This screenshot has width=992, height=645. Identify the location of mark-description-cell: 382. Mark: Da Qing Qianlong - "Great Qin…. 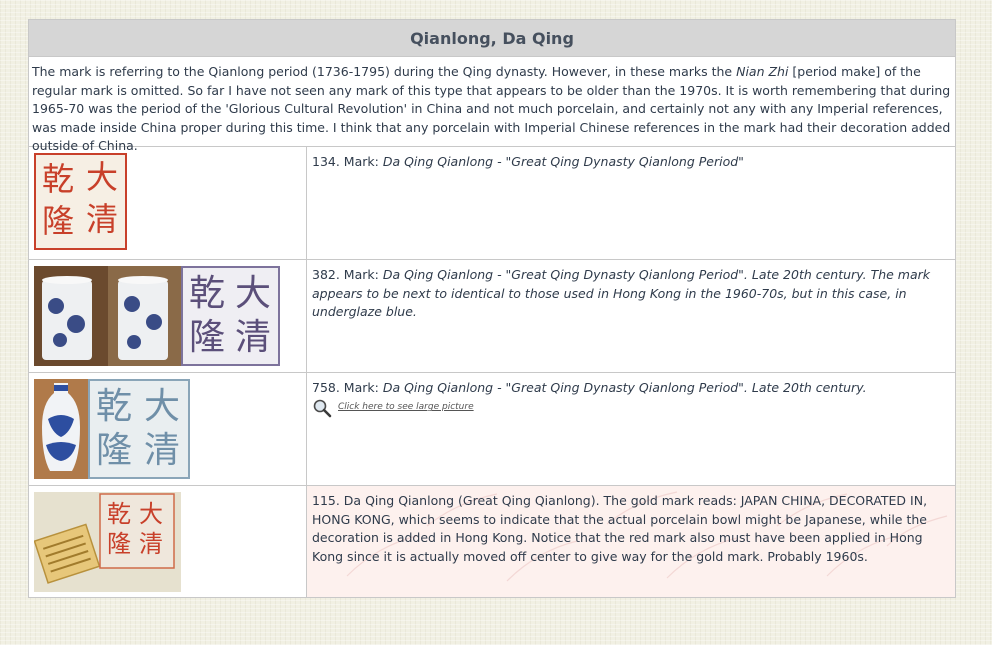
(631, 316).